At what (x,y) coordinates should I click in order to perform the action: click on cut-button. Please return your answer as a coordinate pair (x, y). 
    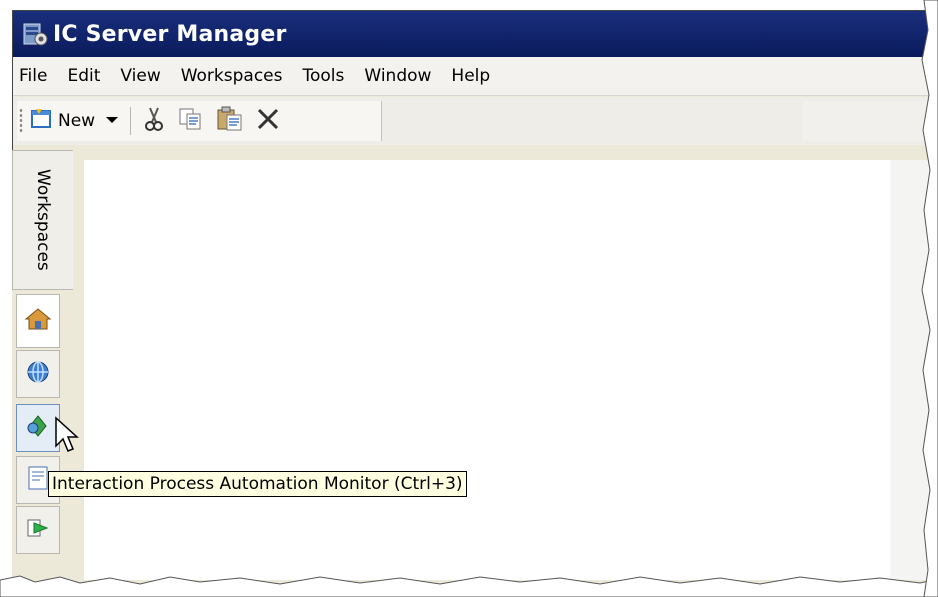
    Looking at the image, I should click on (154, 121).